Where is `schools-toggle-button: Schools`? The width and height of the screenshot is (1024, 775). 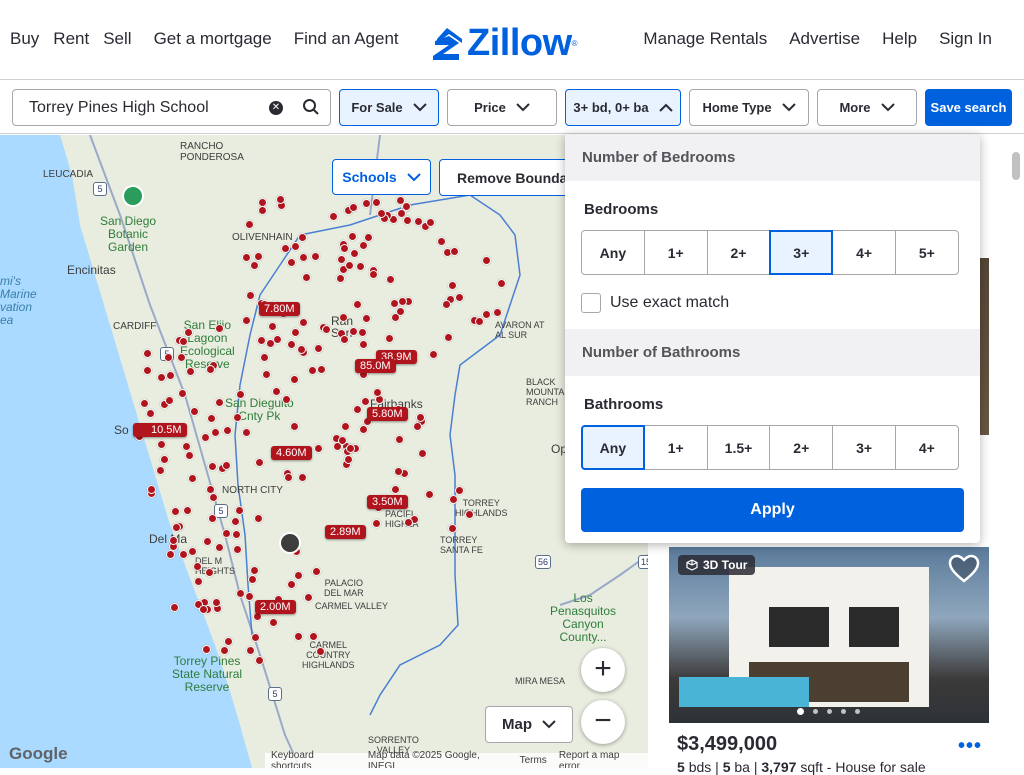
schools-toggle-button: Schools is located at coordinates (381, 177).